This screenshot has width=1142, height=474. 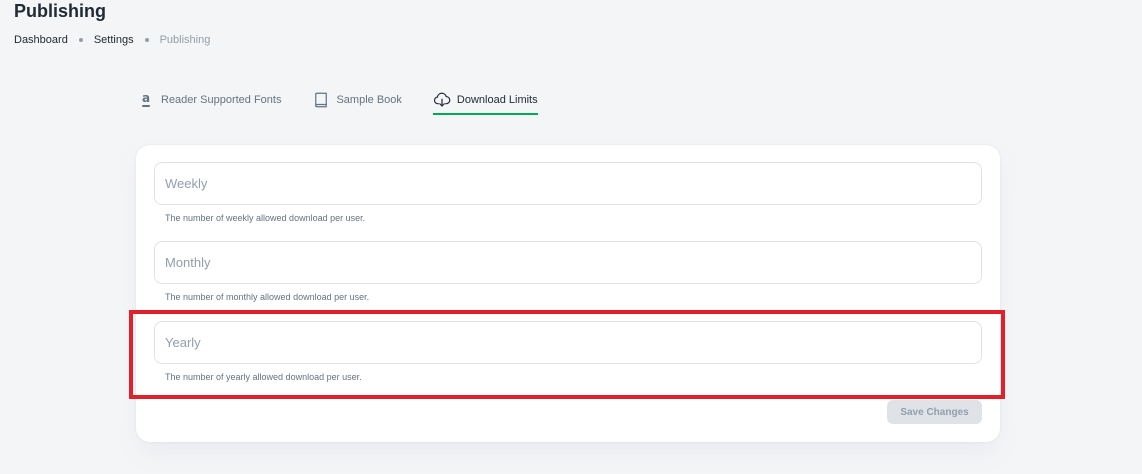 I want to click on yearly-input, so click(x=568, y=342).